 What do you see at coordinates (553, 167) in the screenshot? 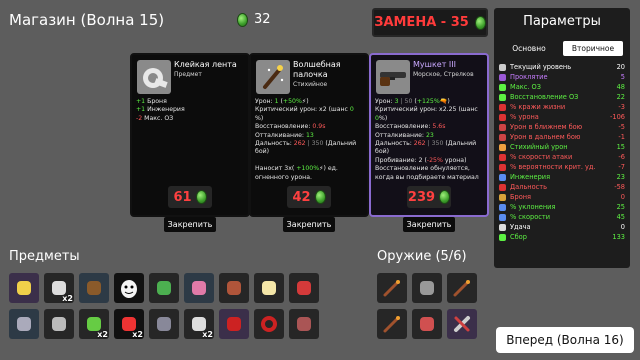
I see `stat-label: % вероятности крит. уд.` at bounding box center [553, 167].